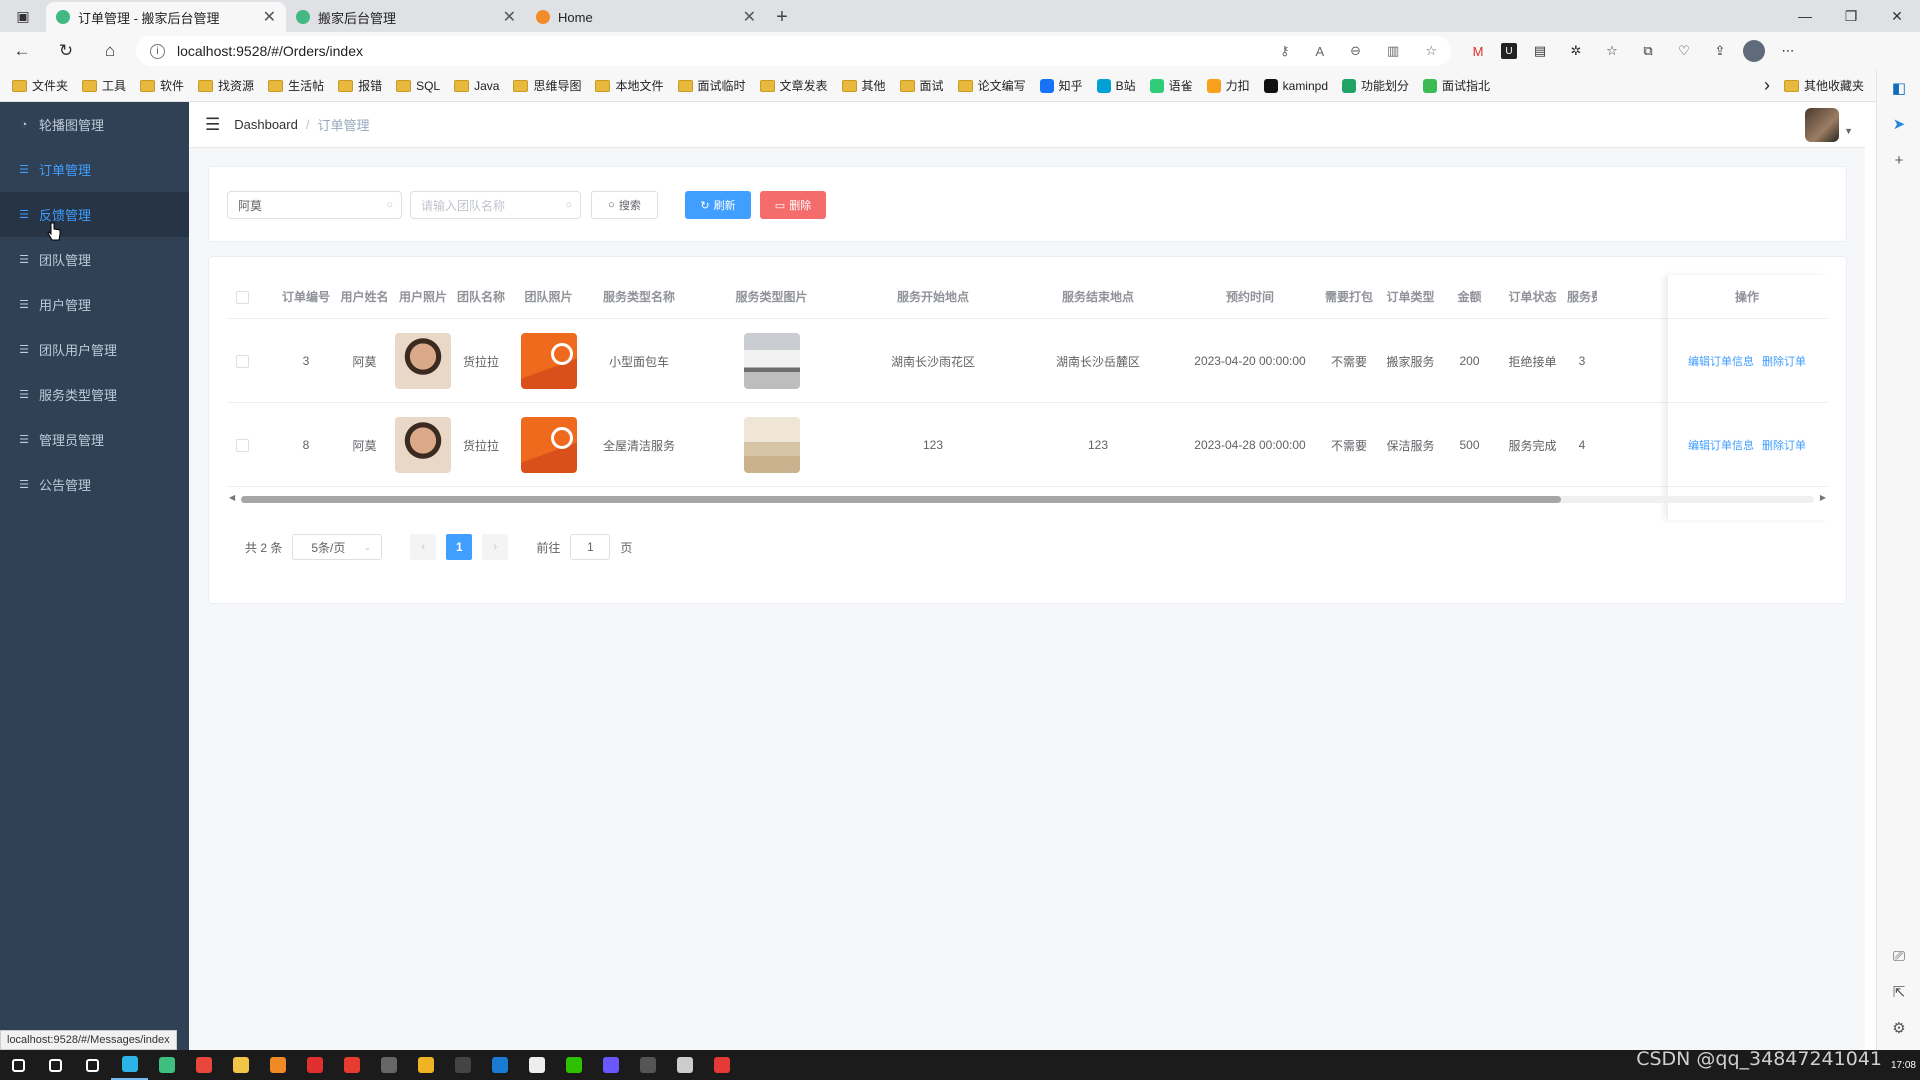 This screenshot has width=1920, height=1080. Describe the element at coordinates (1805, 16) in the screenshot. I see `minimize-icon: —` at that location.